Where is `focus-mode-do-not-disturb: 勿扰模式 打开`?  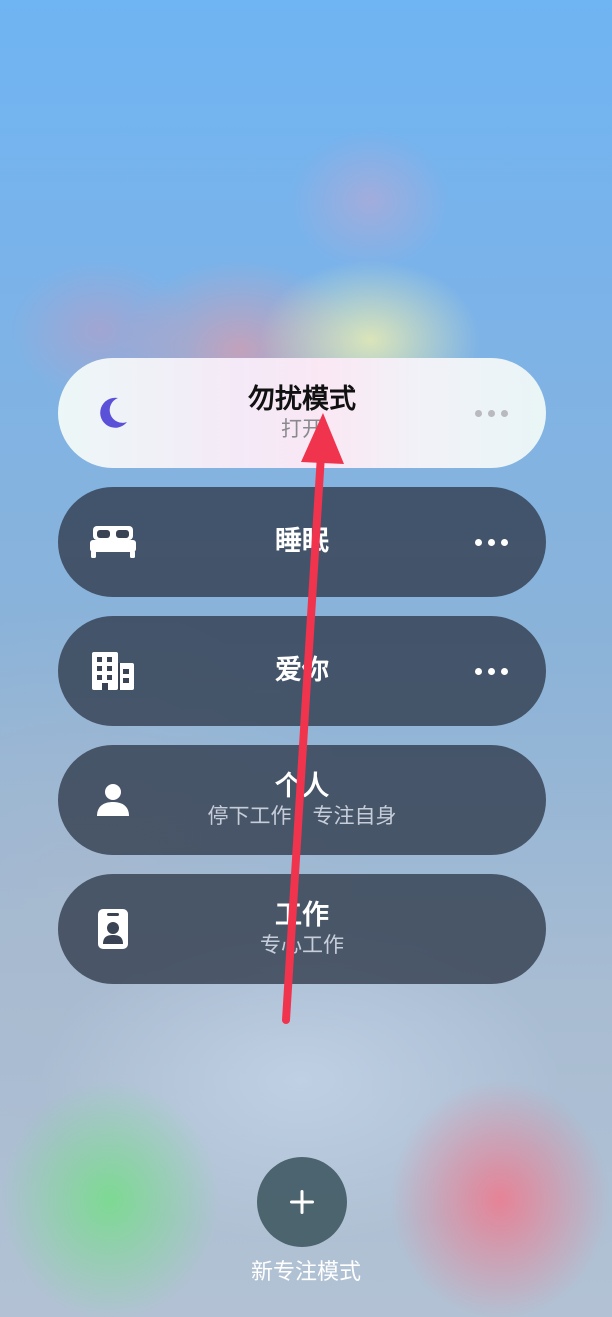 focus-mode-do-not-disturb: 勿扰模式 打开 is located at coordinates (302, 413).